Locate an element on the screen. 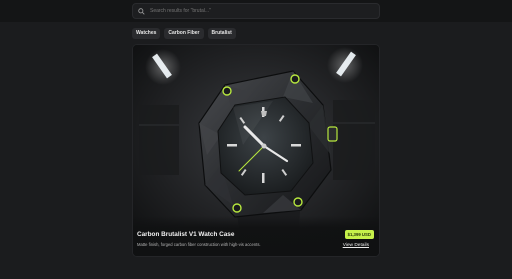 Image resolution: width=512 pixels, height=279 pixels. price-badge: $1,399 USD is located at coordinates (359, 234).